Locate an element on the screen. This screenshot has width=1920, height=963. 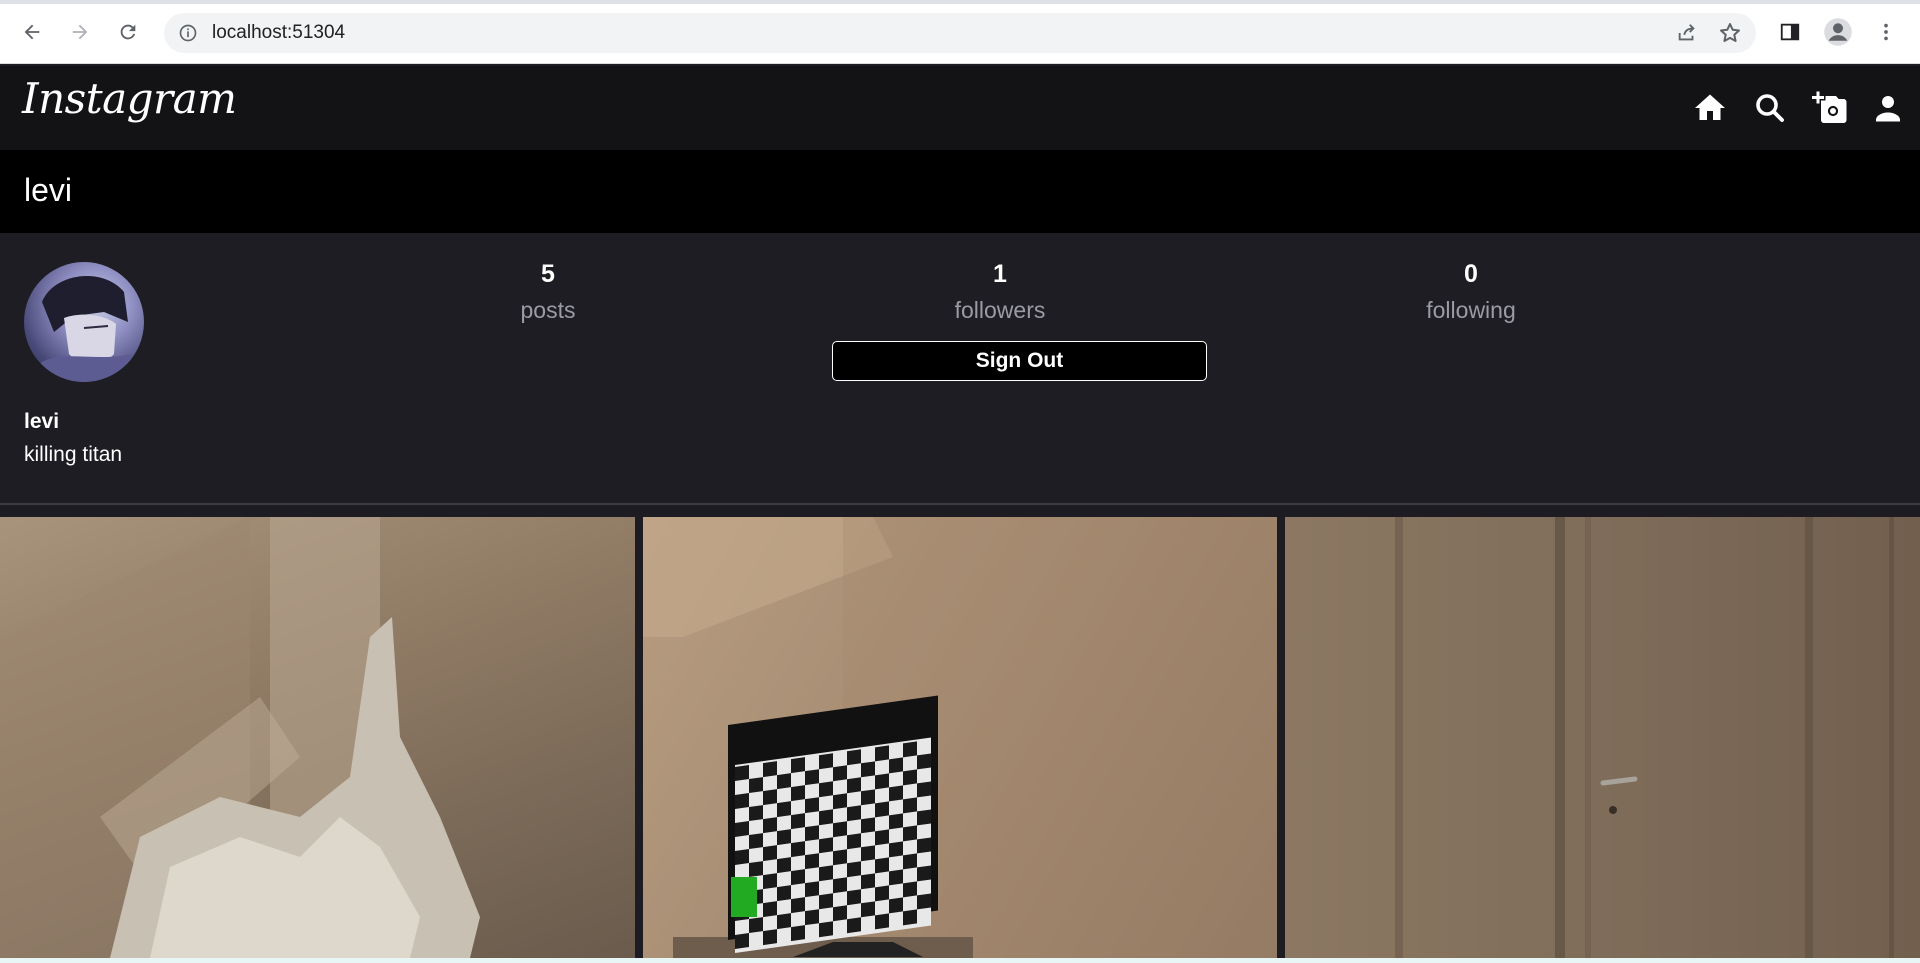
add-photo-icon is located at coordinates (1829, 107).